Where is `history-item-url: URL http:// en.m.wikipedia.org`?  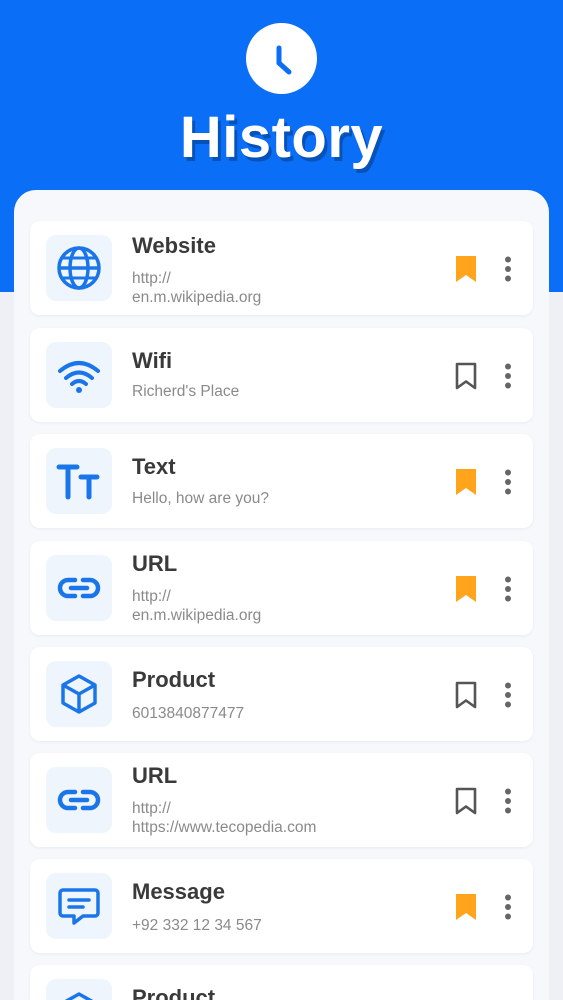
history-item-url: URL http:// en.m.wikipedia.org is located at coordinates (281, 588).